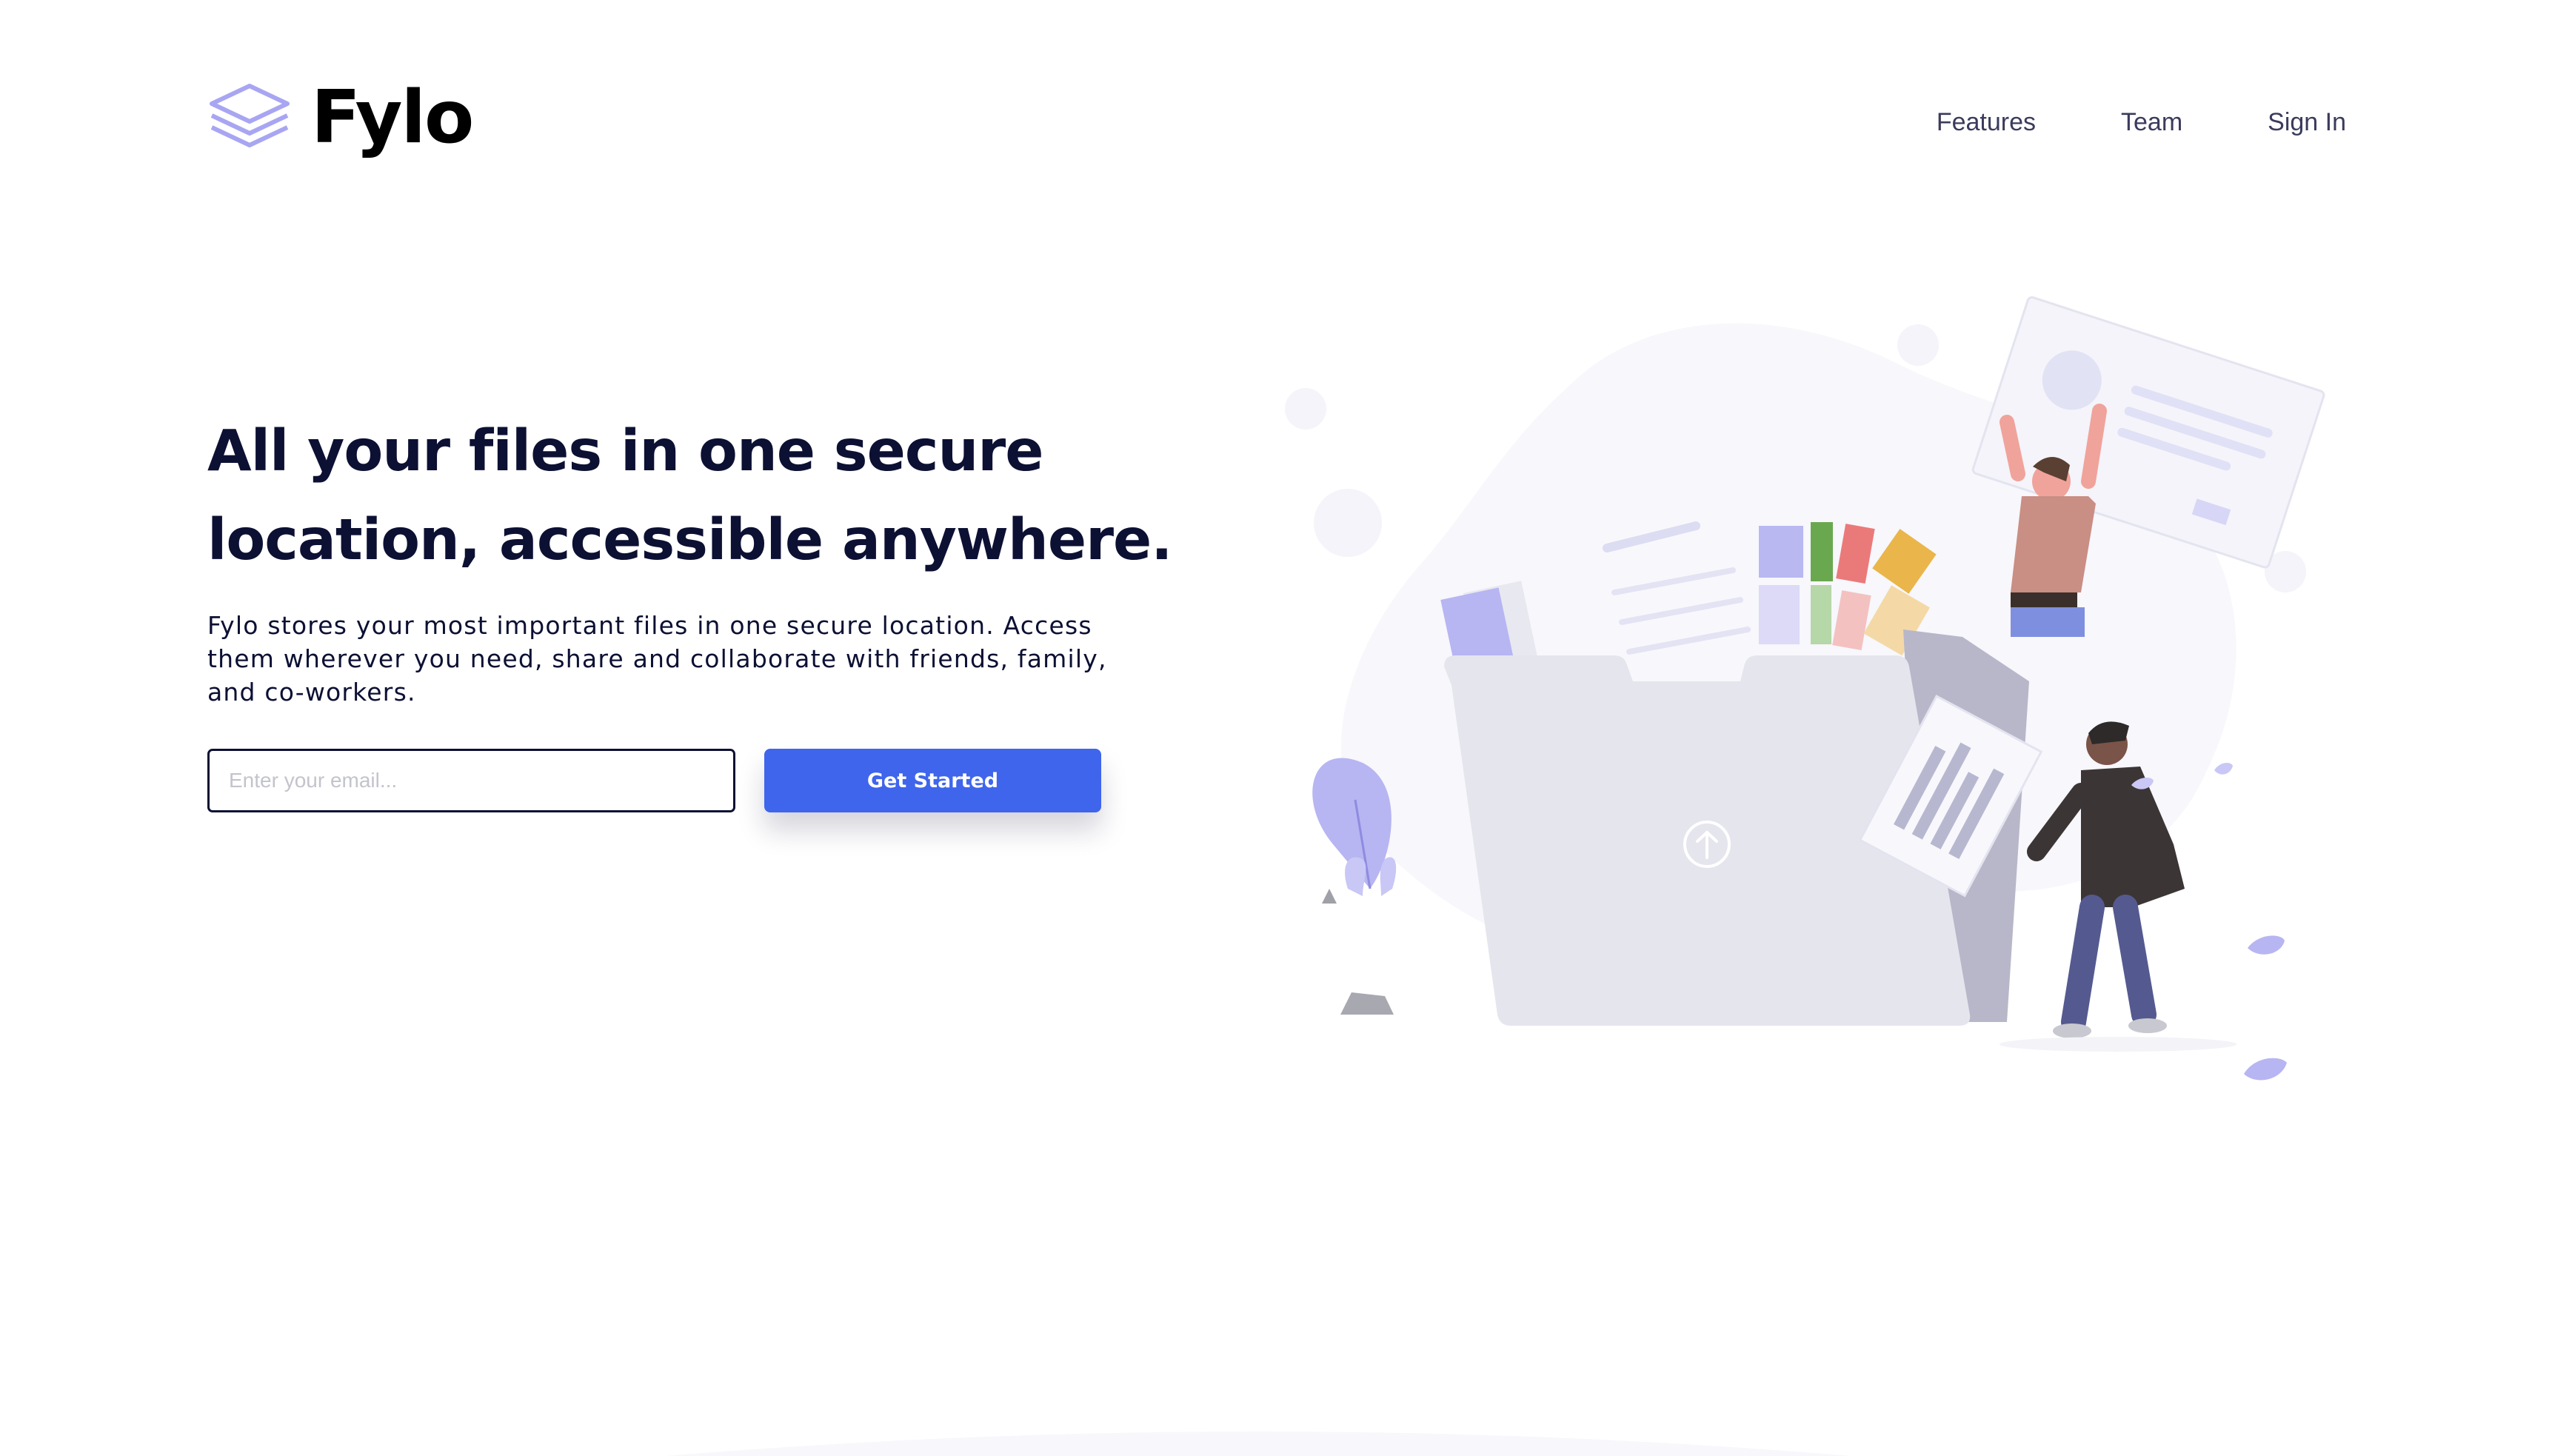 The width and height of the screenshot is (2549, 1456). I want to click on nav-sign-in-link: Sign In, so click(2307, 123).